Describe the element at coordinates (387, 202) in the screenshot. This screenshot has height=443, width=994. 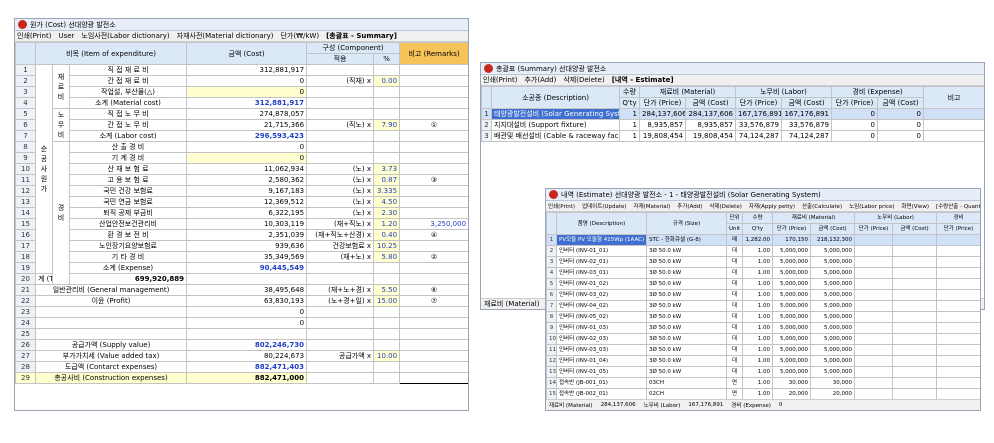
I see `percent-input: 4.50` at that location.